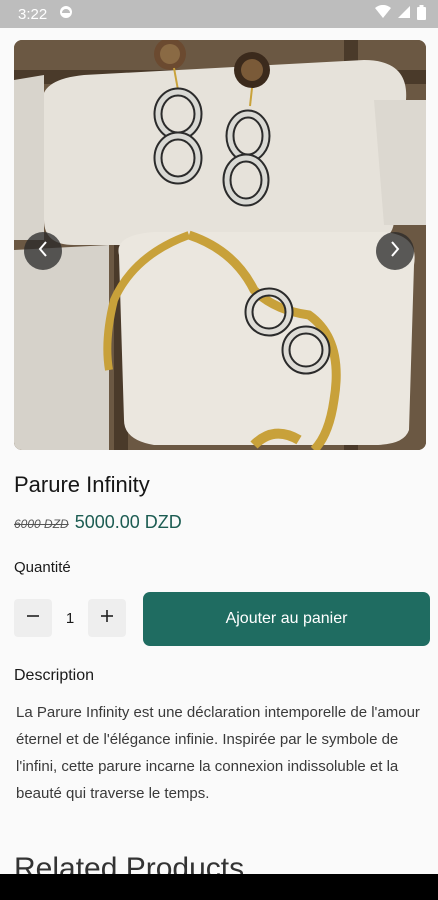 The image size is (438, 900). What do you see at coordinates (129, 863) in the screenshot?
I see `related-products-title: Related Products` at bounding box center [129, 863].